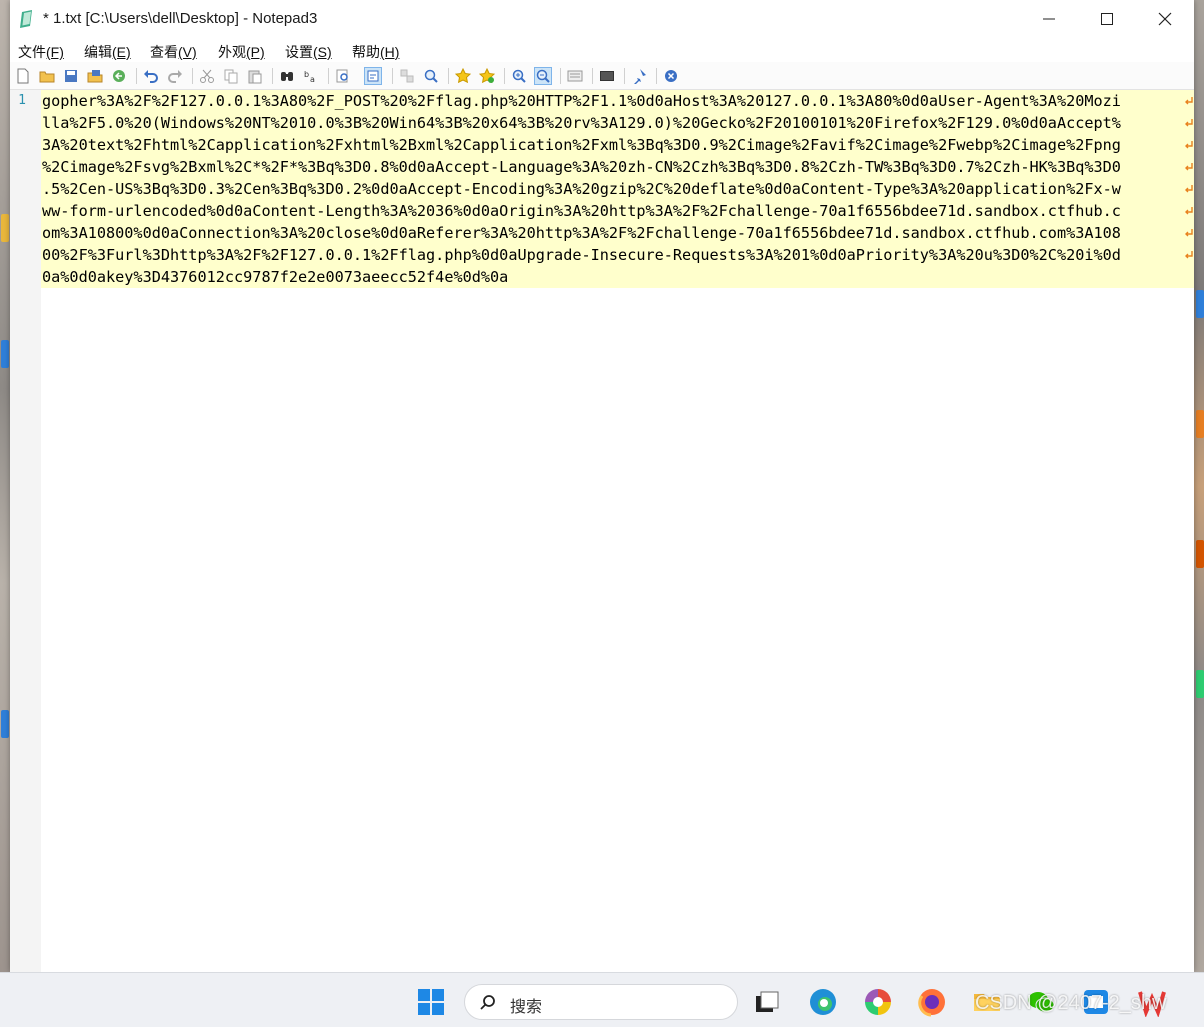 The width and height of the screenshot is (1204, 1027). I want to click on taskbar-edge, so click(823, 1002).